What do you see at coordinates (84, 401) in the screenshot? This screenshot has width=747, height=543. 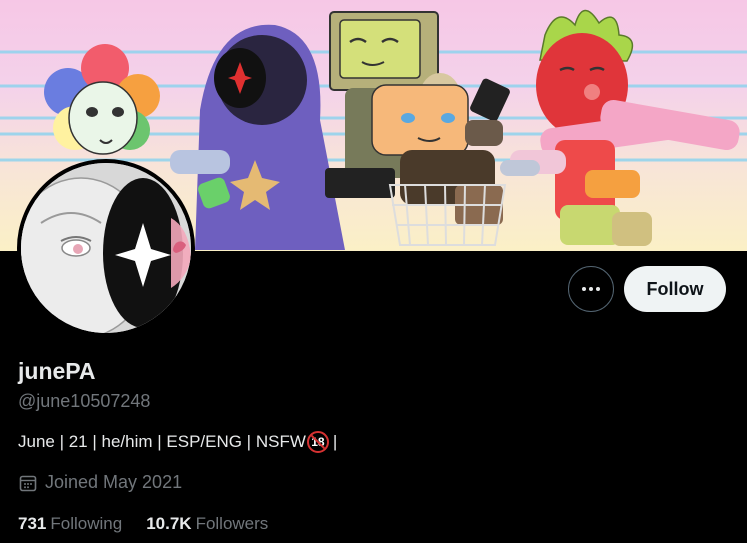 I see `user-handle: @june10507248` at bounding box center [84, 401].